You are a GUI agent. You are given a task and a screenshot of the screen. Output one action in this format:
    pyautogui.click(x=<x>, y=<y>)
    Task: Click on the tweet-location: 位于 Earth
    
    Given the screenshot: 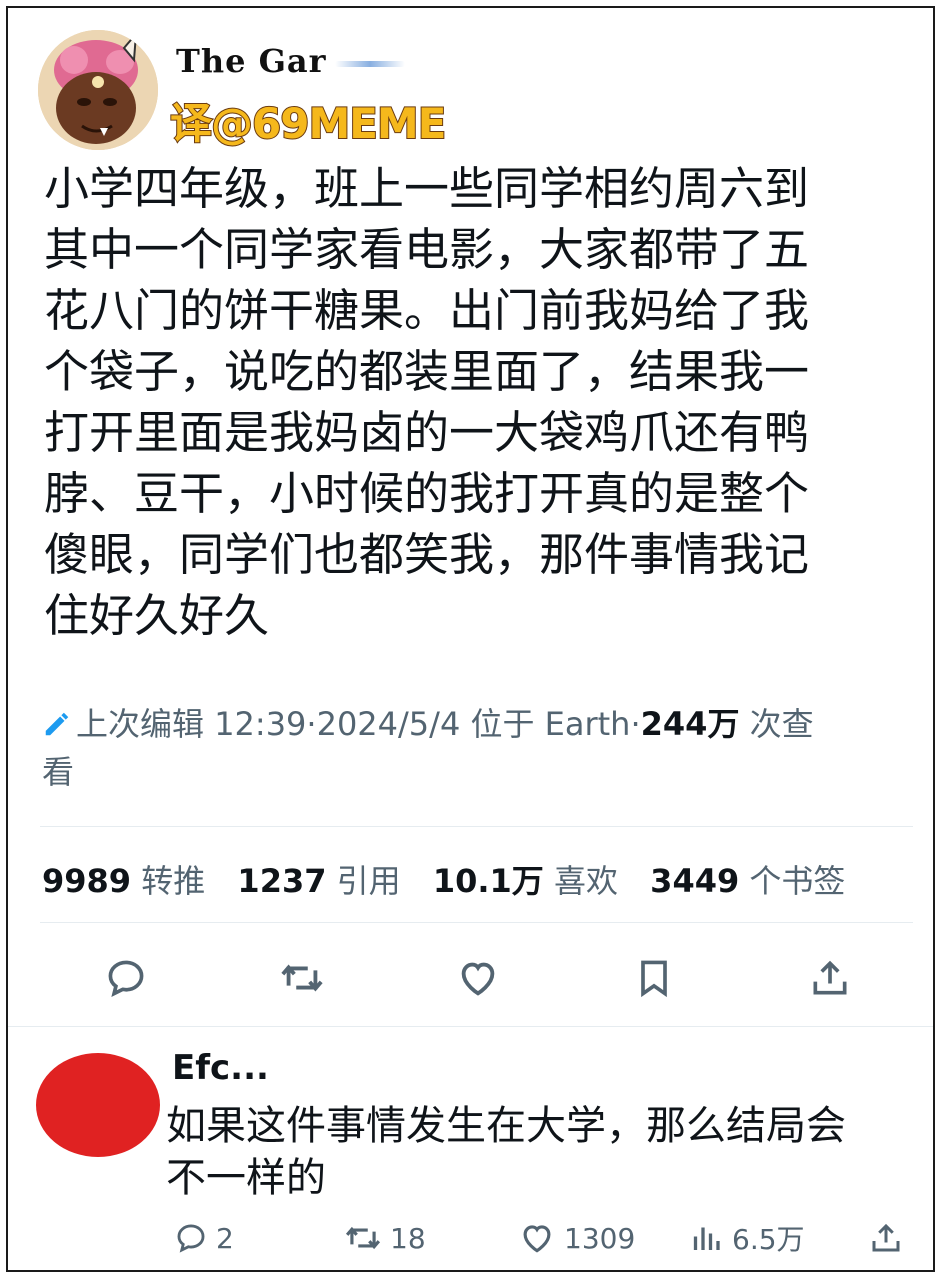 What is the action you would take?
    pyautogui.click(x=550, y=724)
    